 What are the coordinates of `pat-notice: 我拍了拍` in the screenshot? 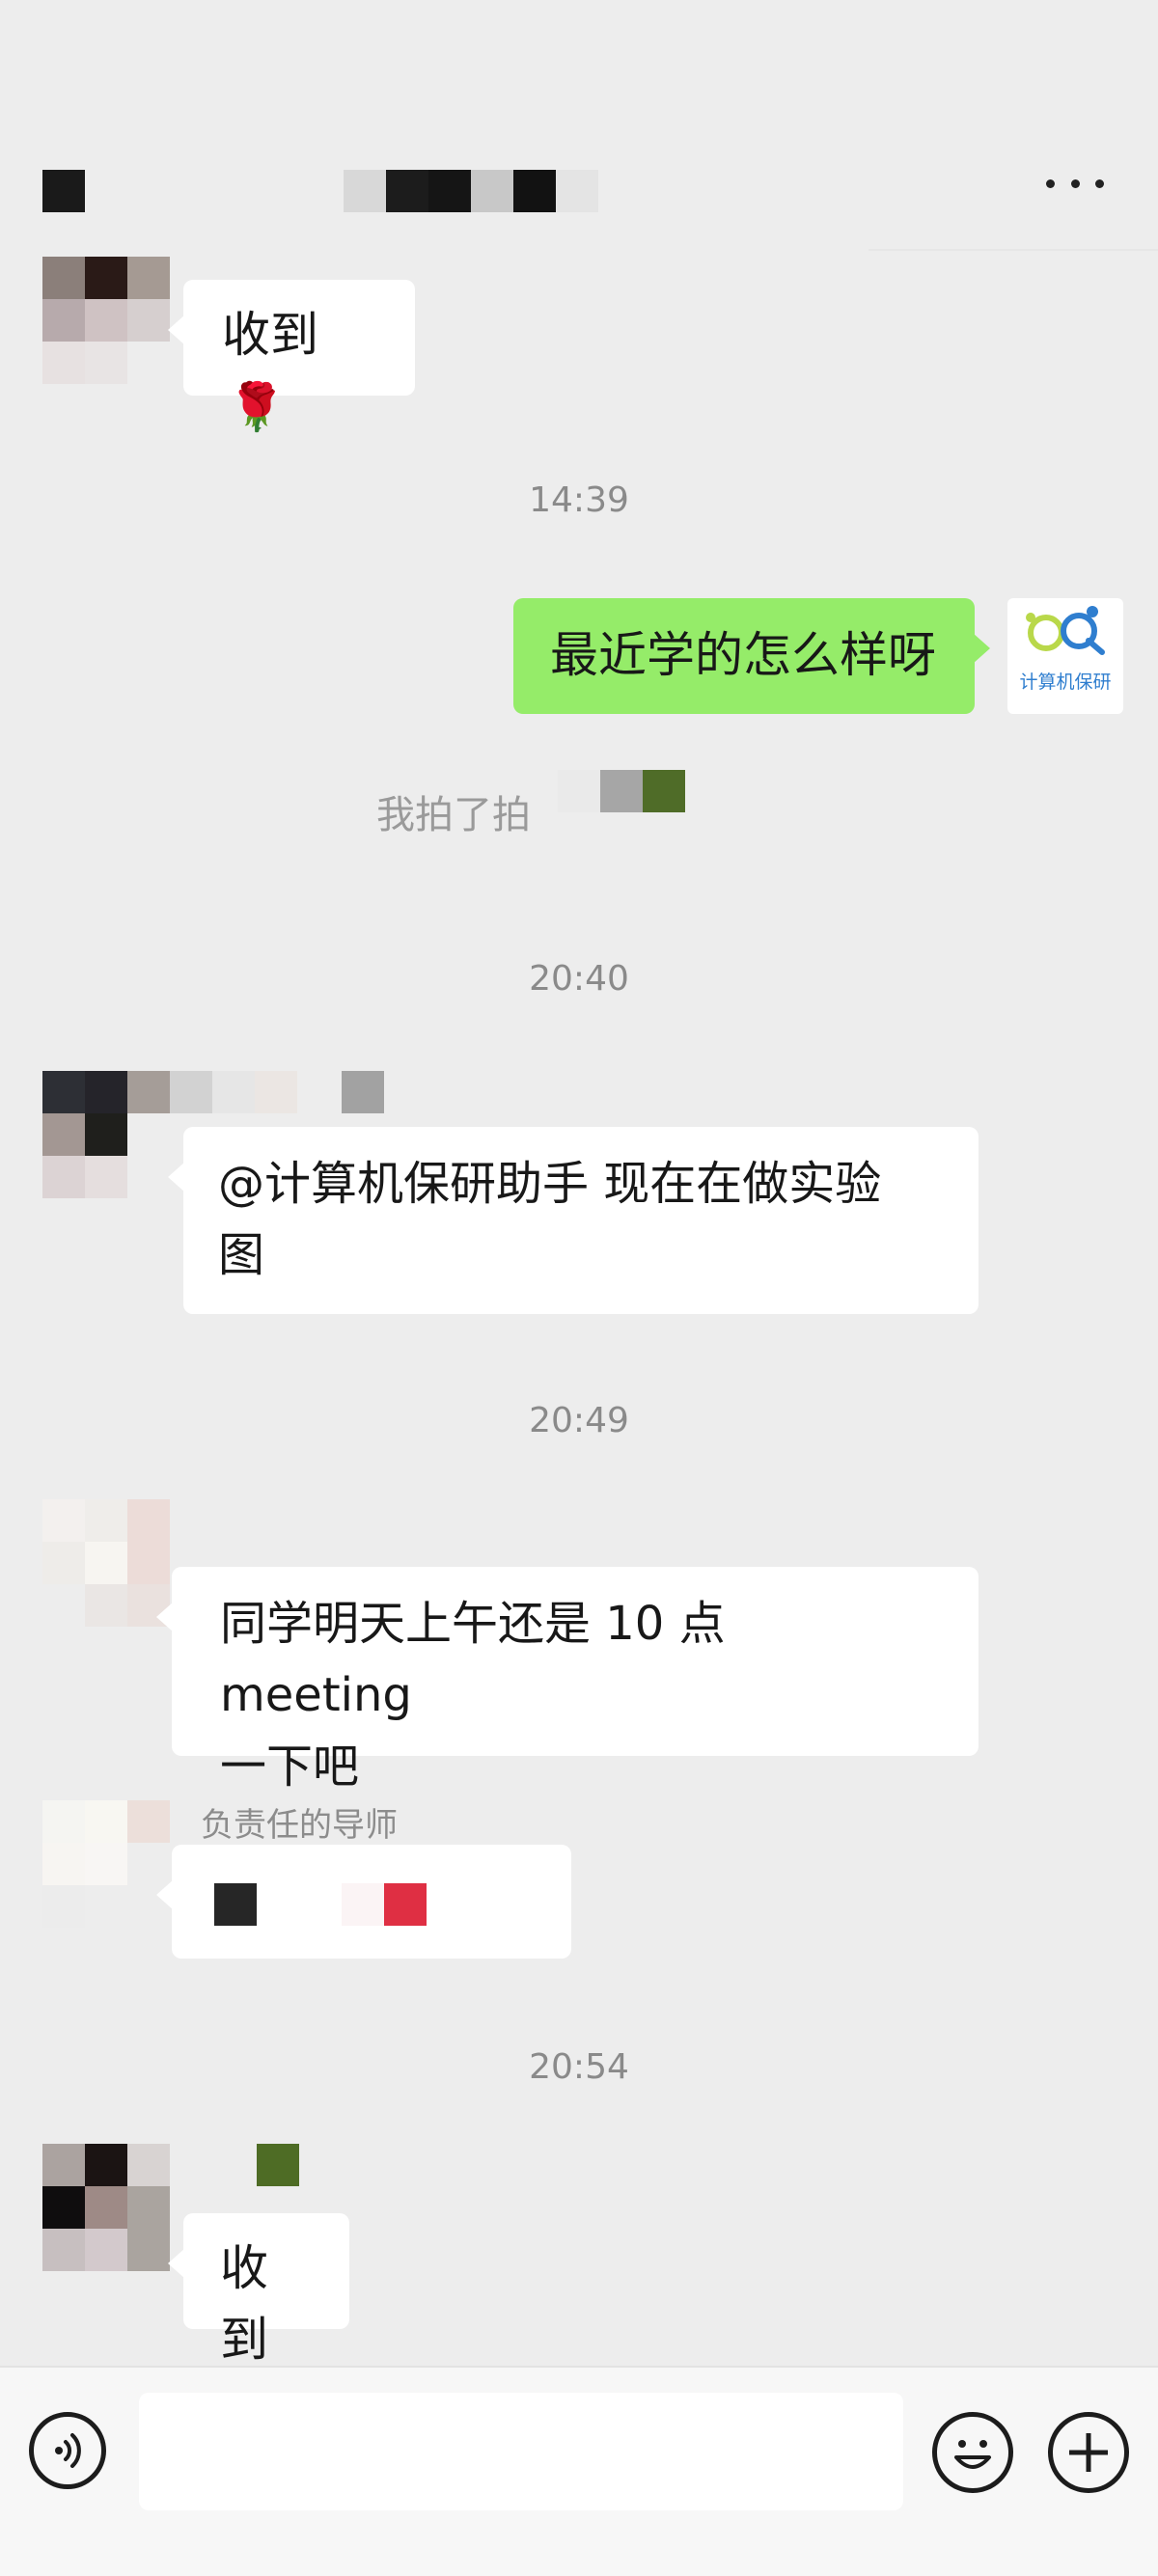 It's located at (453, 811).